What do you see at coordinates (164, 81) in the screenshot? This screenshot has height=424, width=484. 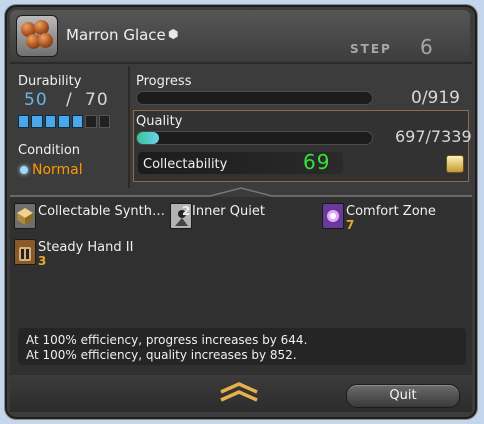 I see `progress-label: Progress` at bounding box center [164, 81].